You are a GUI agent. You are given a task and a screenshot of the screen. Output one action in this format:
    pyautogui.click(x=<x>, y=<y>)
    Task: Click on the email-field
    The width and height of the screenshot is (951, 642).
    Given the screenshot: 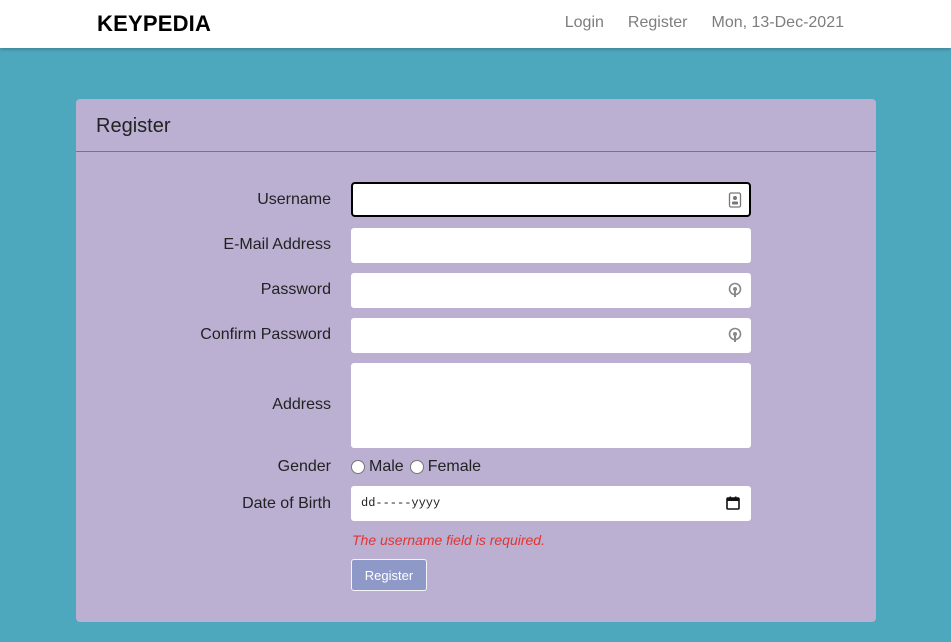 What is the action you would take?
    pyautogui.click(x=551, y=245)
    